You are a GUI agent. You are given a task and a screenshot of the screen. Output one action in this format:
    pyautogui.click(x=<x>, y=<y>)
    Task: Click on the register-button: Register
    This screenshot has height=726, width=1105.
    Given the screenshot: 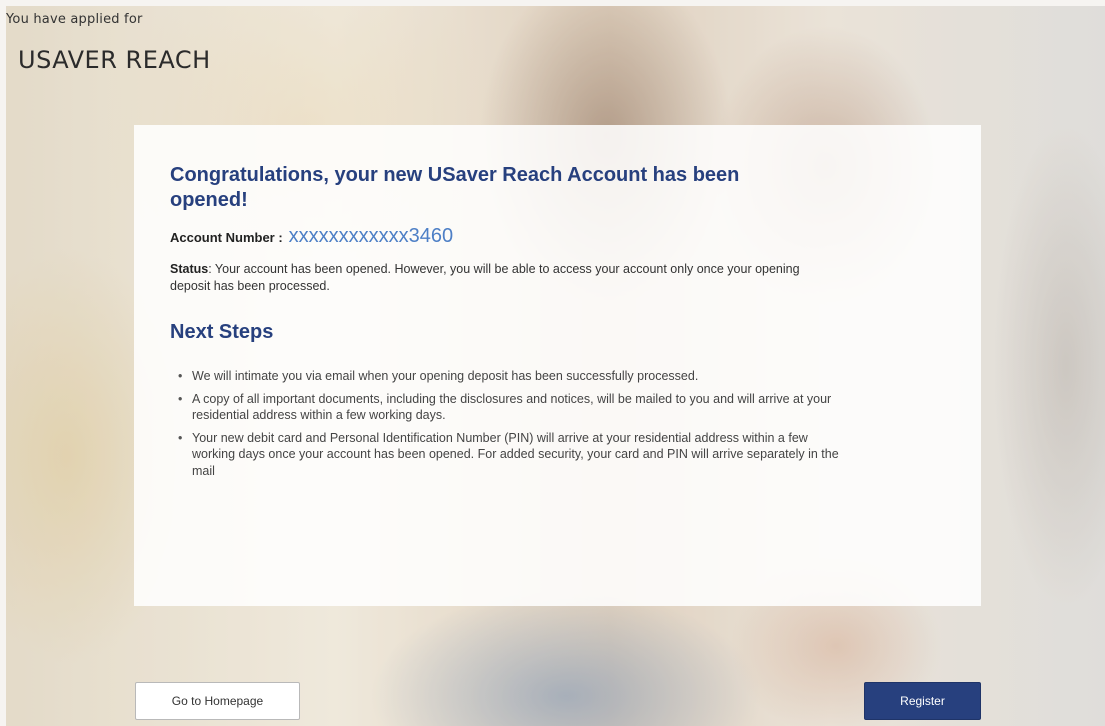 What is the action you would take?
    pyautogui.click(x=922, y=701)
    